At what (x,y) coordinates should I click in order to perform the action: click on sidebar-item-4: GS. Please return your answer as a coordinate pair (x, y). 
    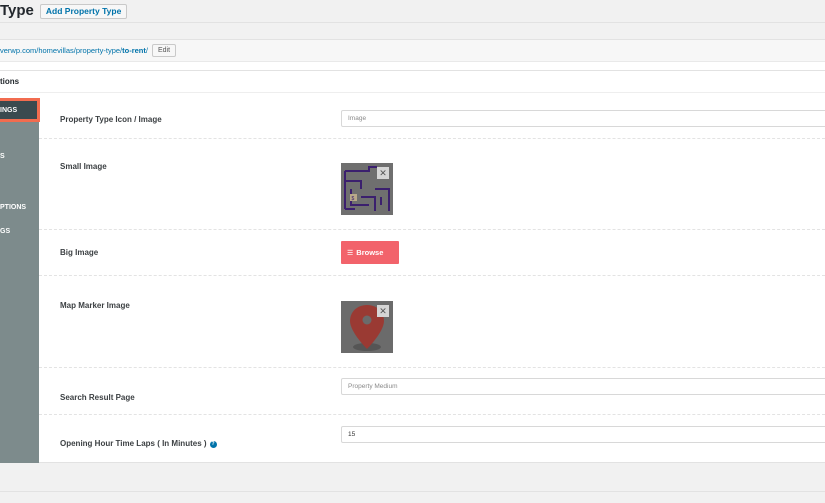
    Looking at the image, I should click on (5, 232).